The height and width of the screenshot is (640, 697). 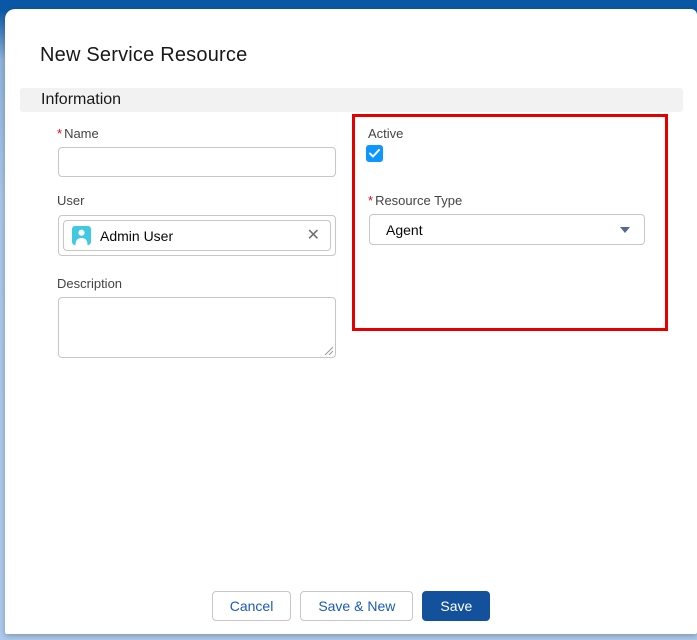 I want to click on user-avatar-icon, so click(x=81, y=235).